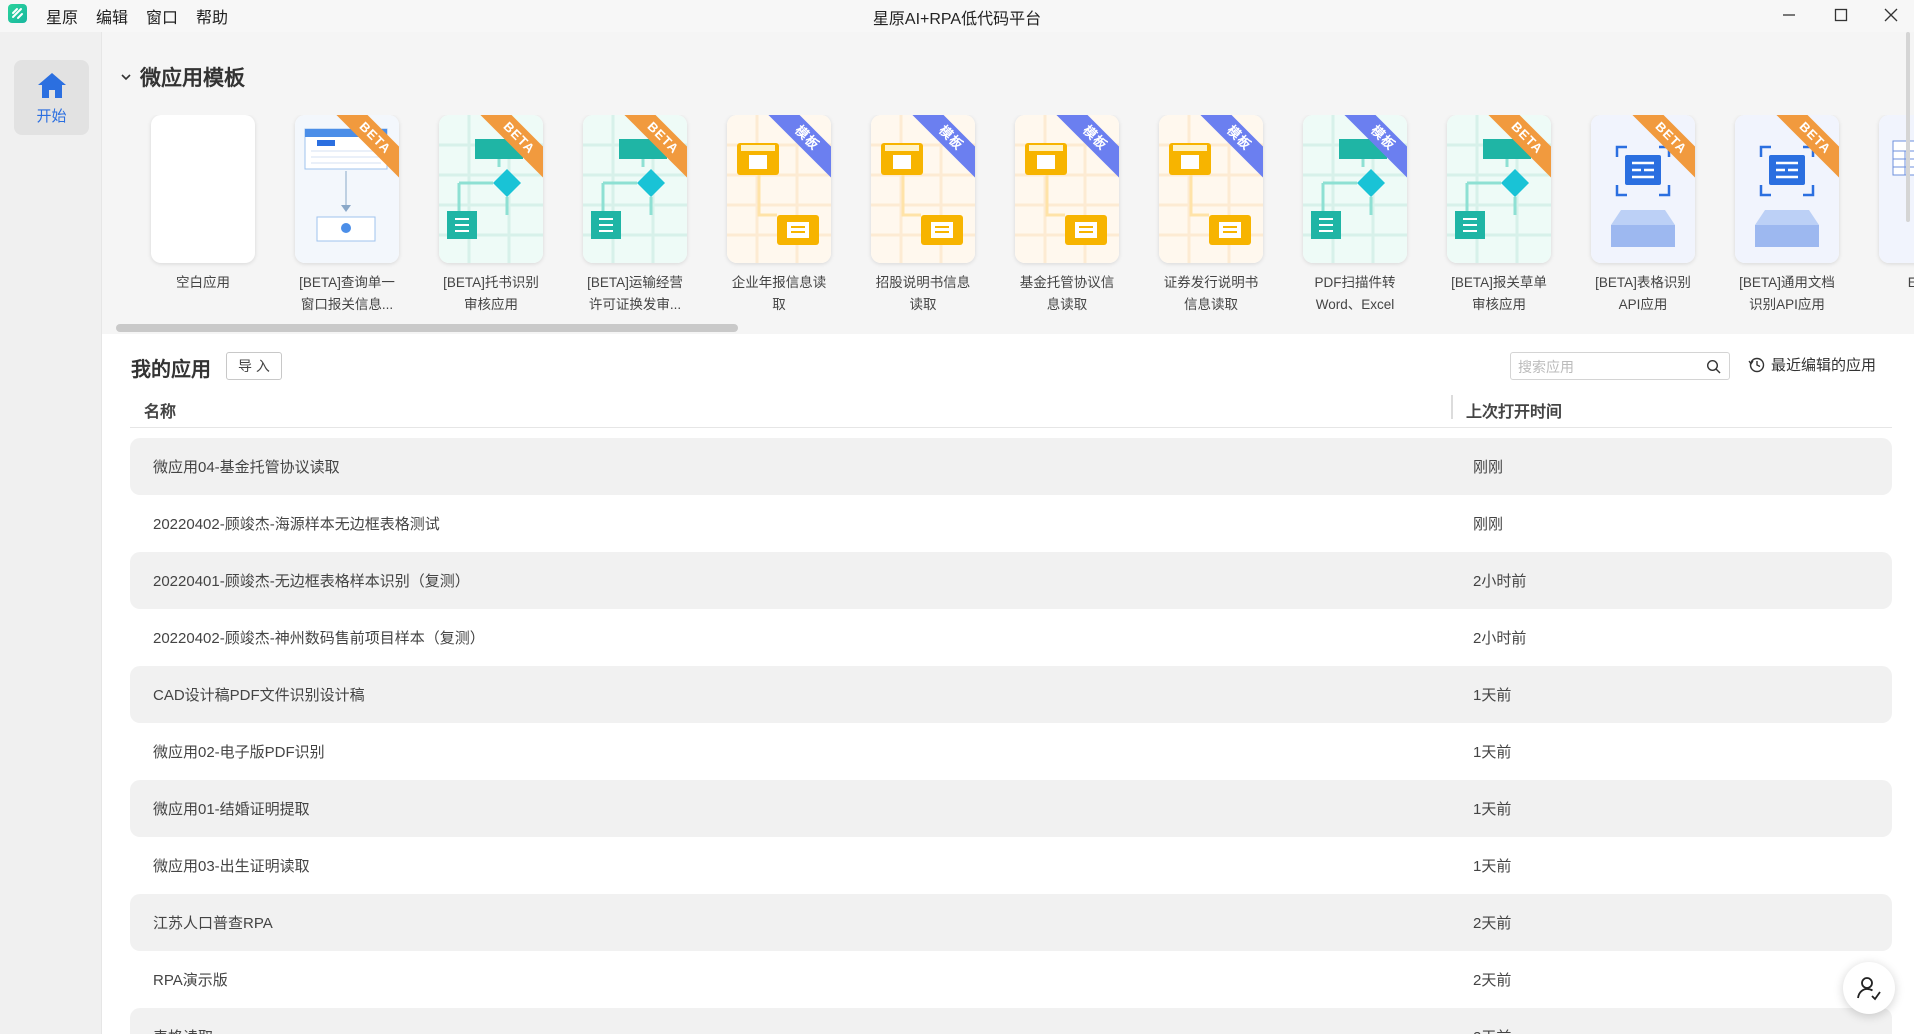 Image resolution: width=1914 pixels, height=1034 pixels. Describe the element at coordinates (51, 85) in the screenshot. I see `home-icon` at that location.